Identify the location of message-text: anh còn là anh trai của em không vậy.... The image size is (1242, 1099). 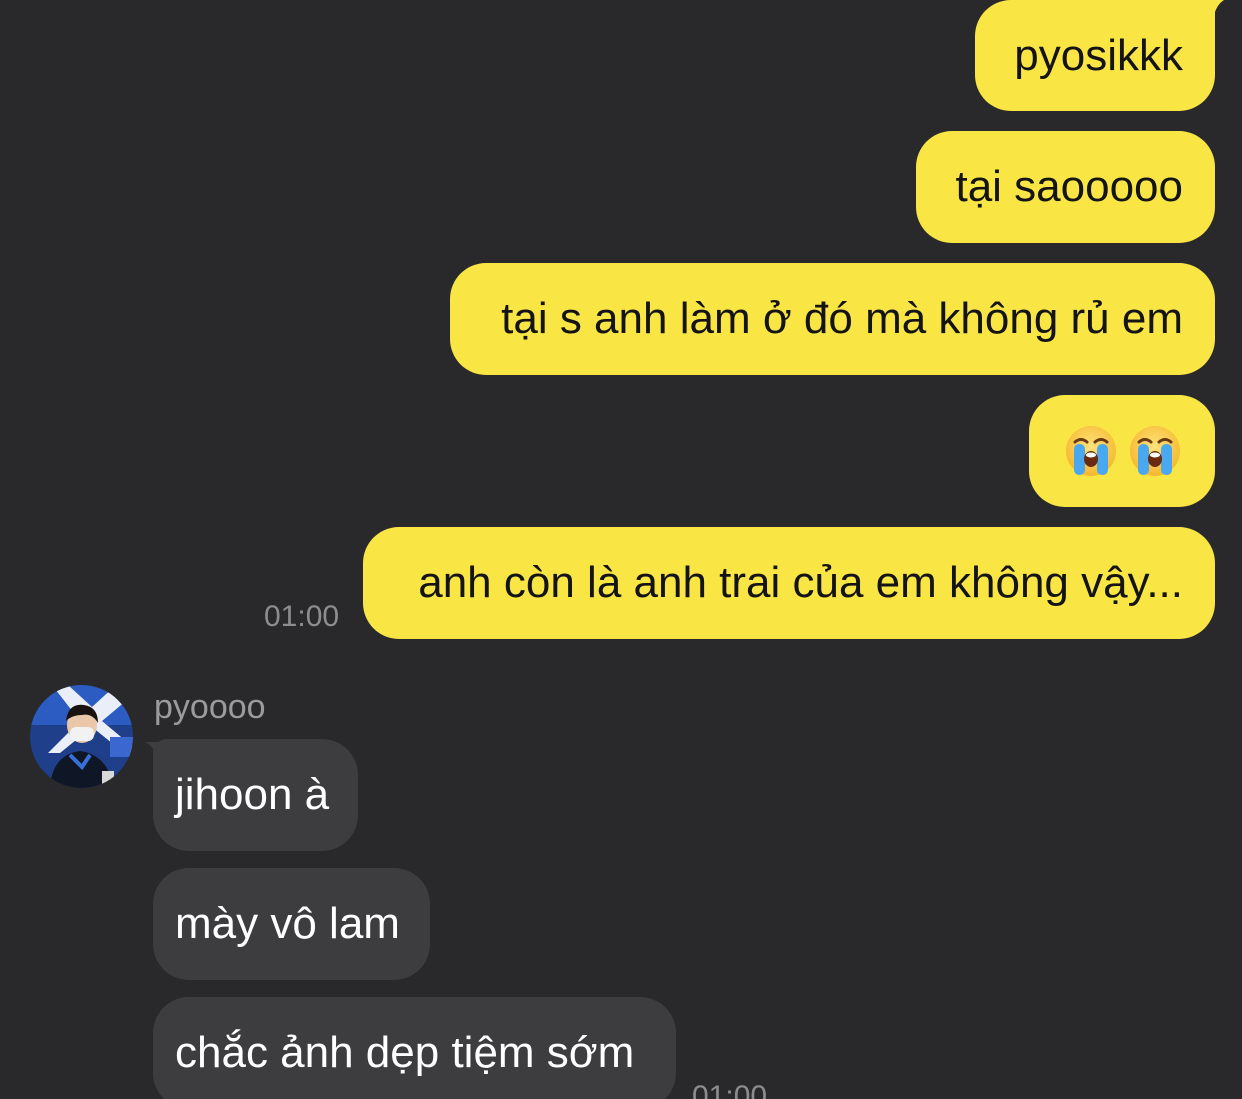
(800, 582).